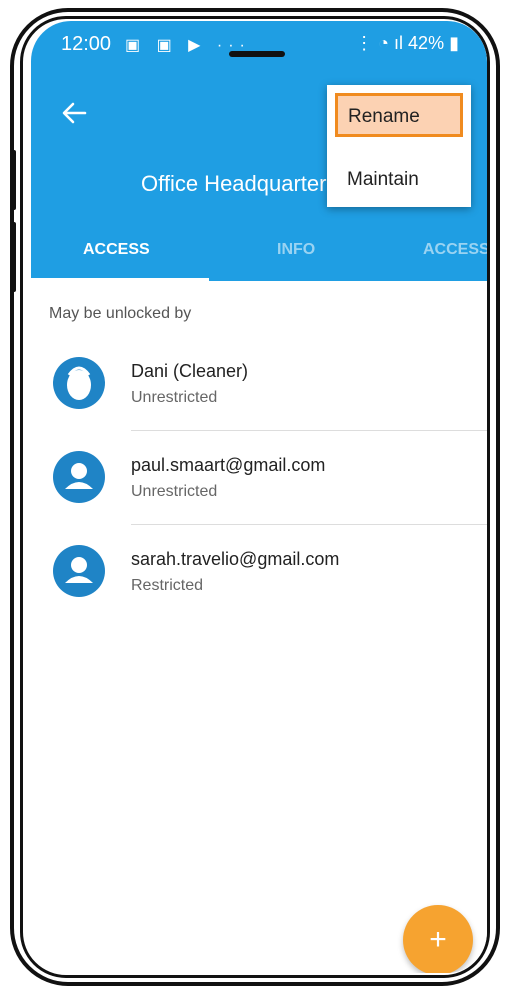  I want to click on keyfob-icon, so click(79, 383).